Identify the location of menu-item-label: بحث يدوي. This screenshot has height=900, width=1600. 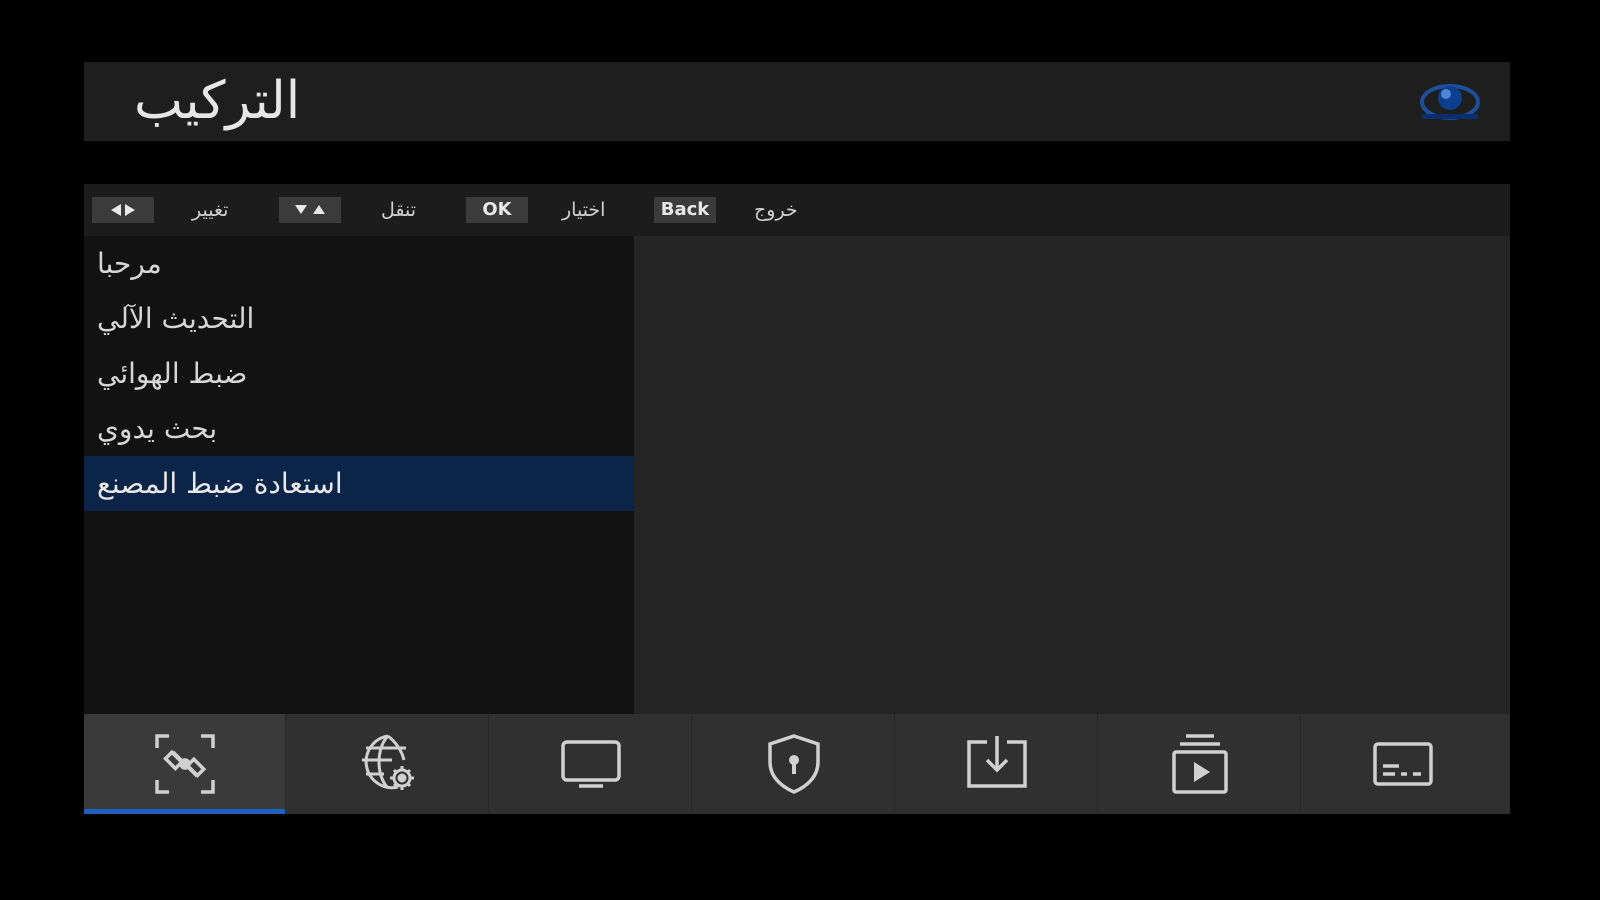
(157, 428).